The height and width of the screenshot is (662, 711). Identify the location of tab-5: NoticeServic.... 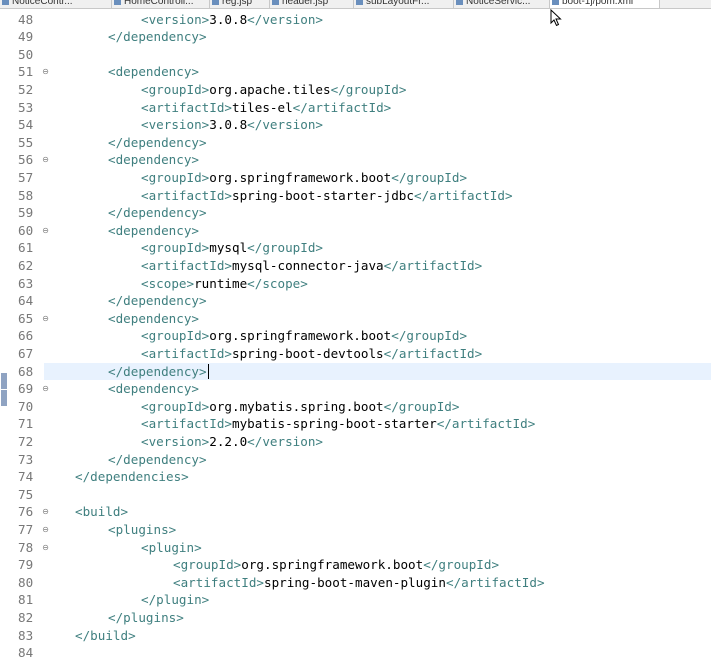
(502, 4).